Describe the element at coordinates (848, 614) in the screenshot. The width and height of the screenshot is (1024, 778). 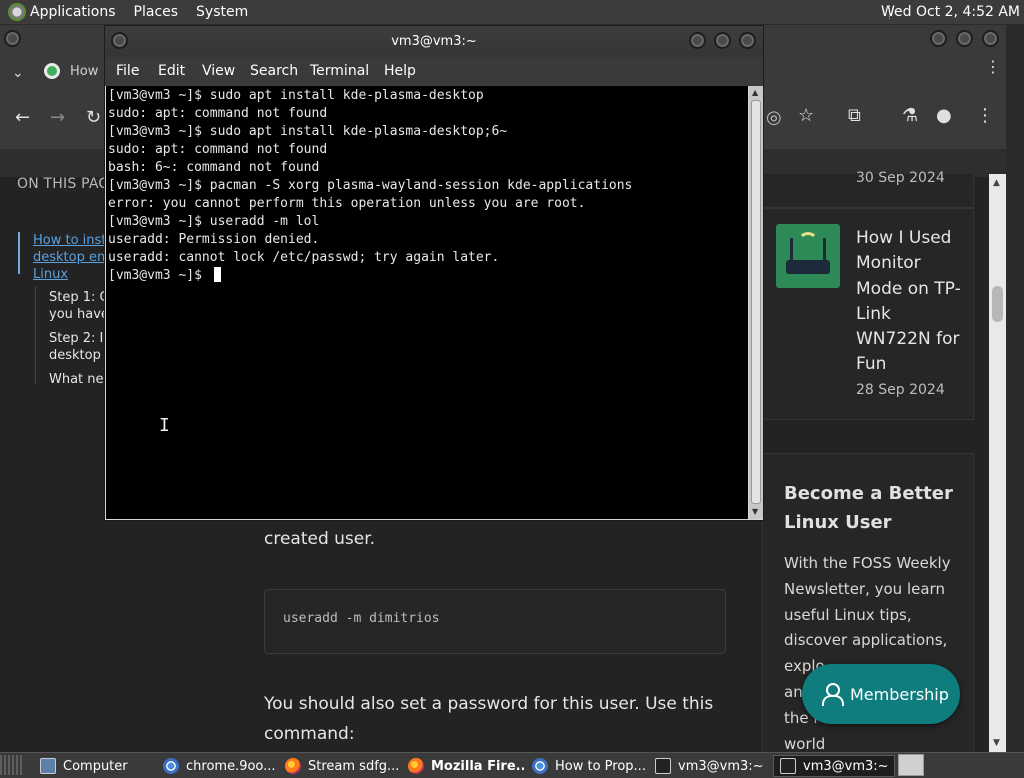
I see `newsletter-line: useful Linux tips,` at that location.